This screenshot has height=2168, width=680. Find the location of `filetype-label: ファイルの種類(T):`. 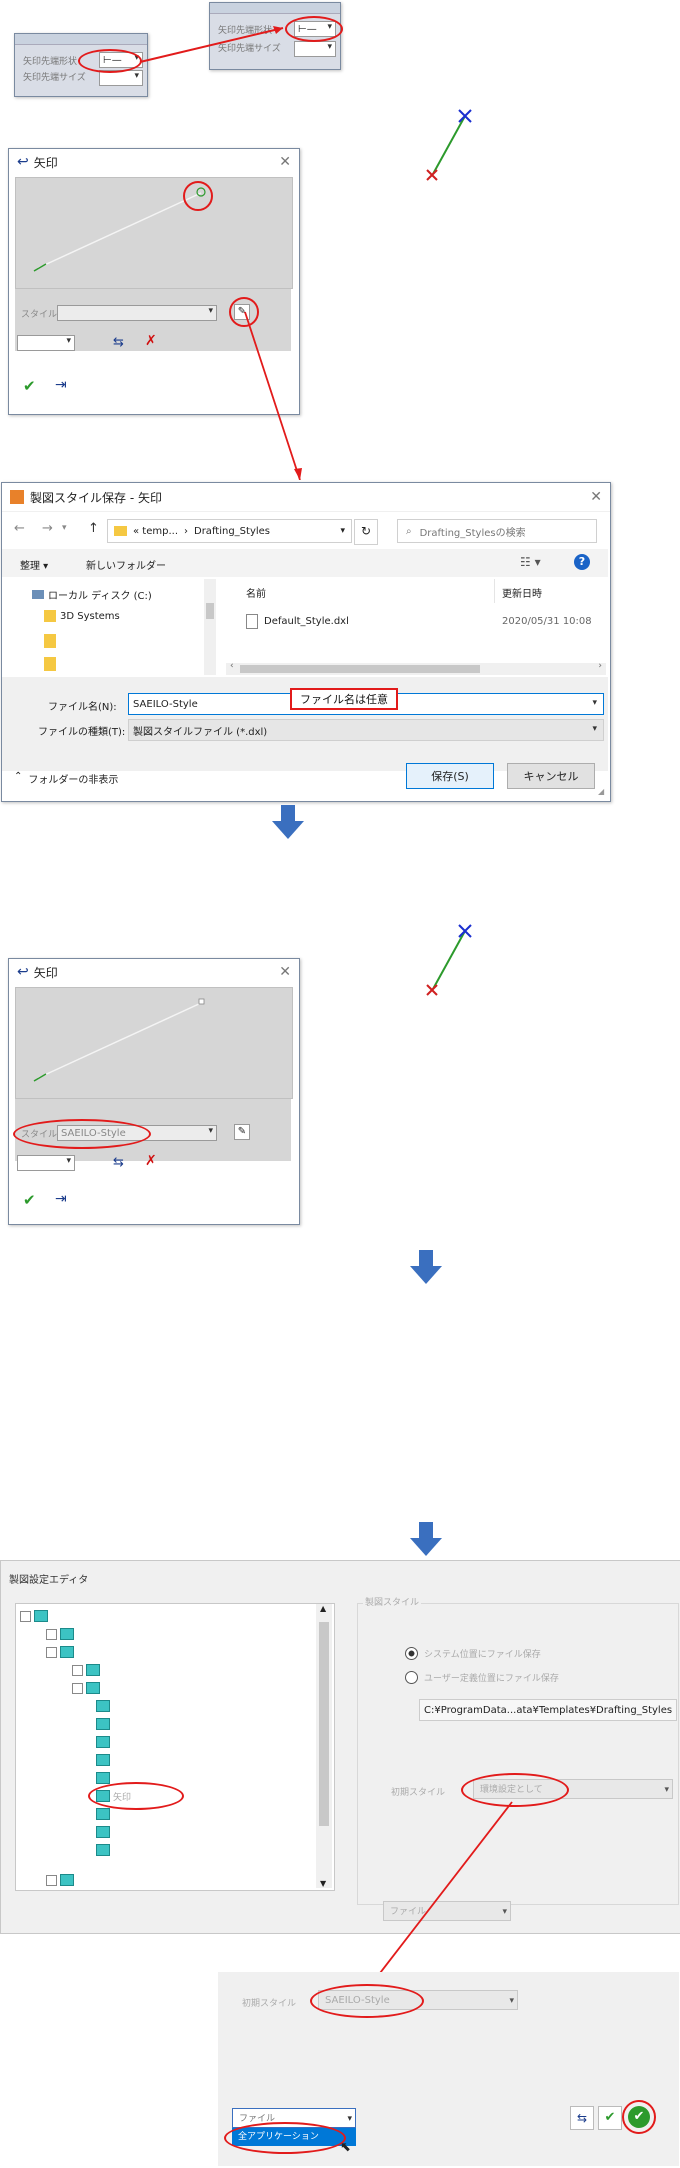

filetype-label: ファイルの種類(T): is located at coordinates (82, 732).